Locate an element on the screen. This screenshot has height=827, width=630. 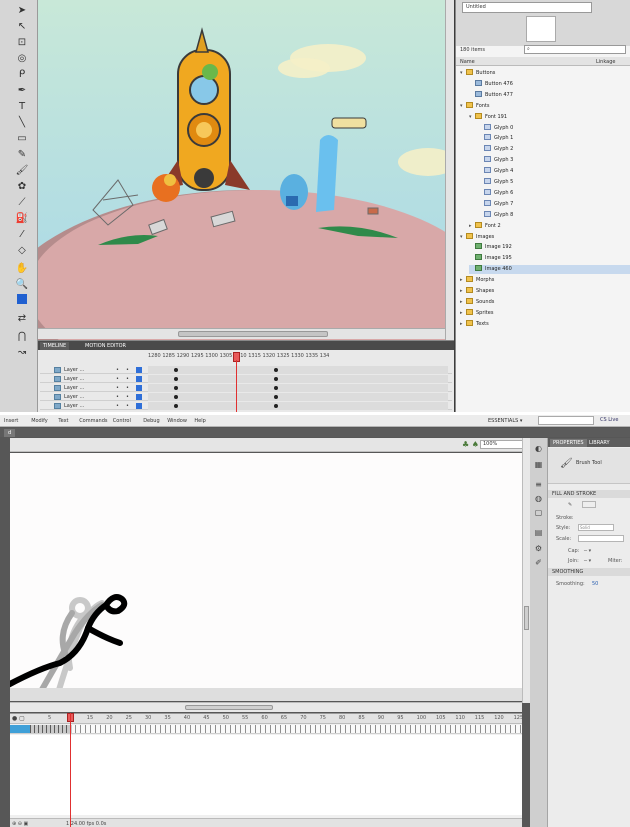
text-tool-icon: T is located at coordinates (22, 107).